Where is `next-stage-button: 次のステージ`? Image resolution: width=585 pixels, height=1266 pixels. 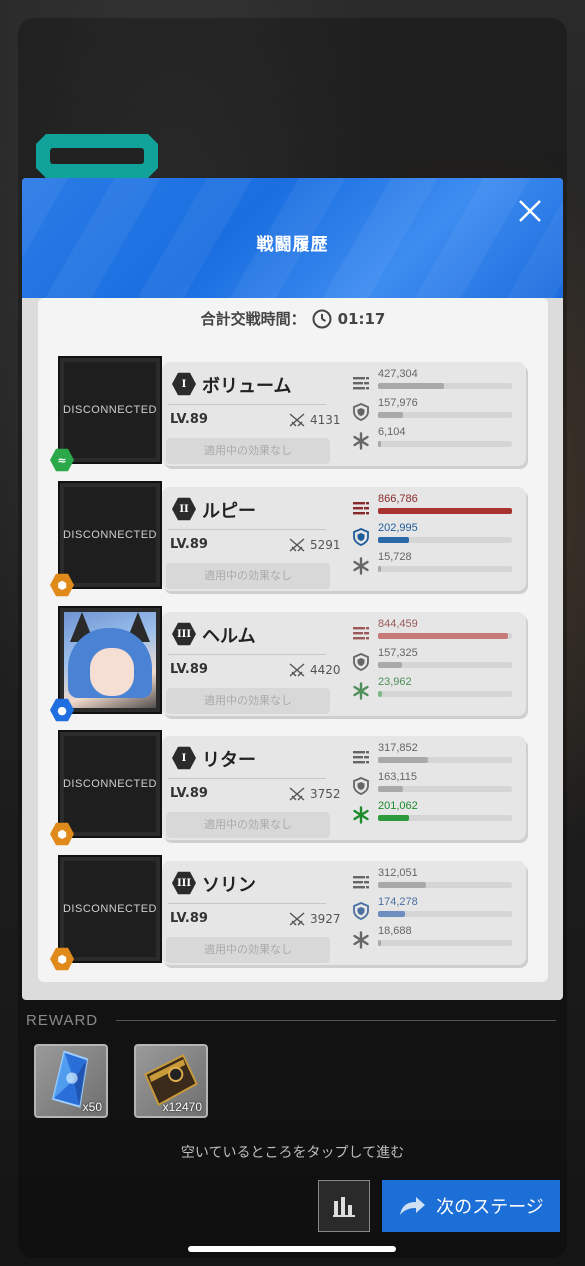 next-stage-button: 次のステージ is located at coordinates (471, 1206).